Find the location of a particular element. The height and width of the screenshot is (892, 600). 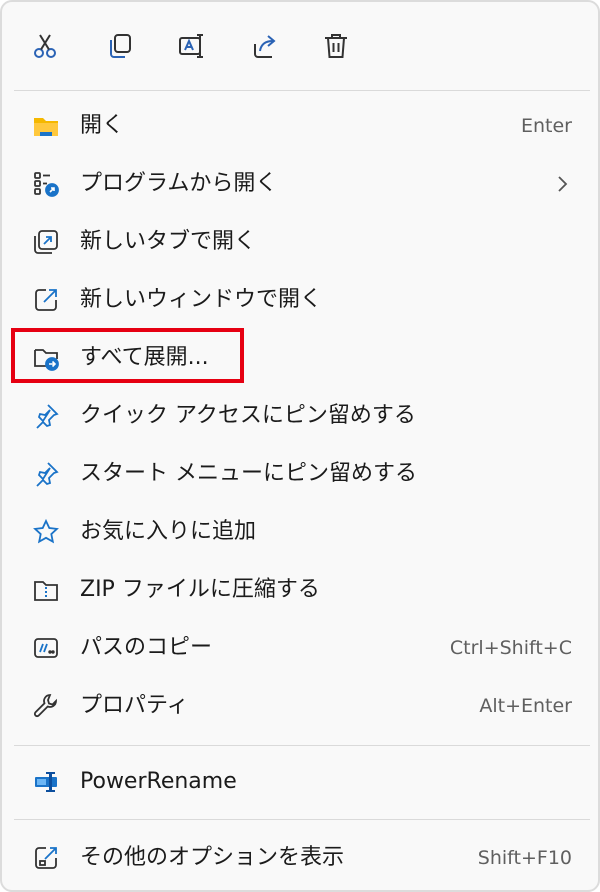

wrench-icon is located at coordinates (46, 706).